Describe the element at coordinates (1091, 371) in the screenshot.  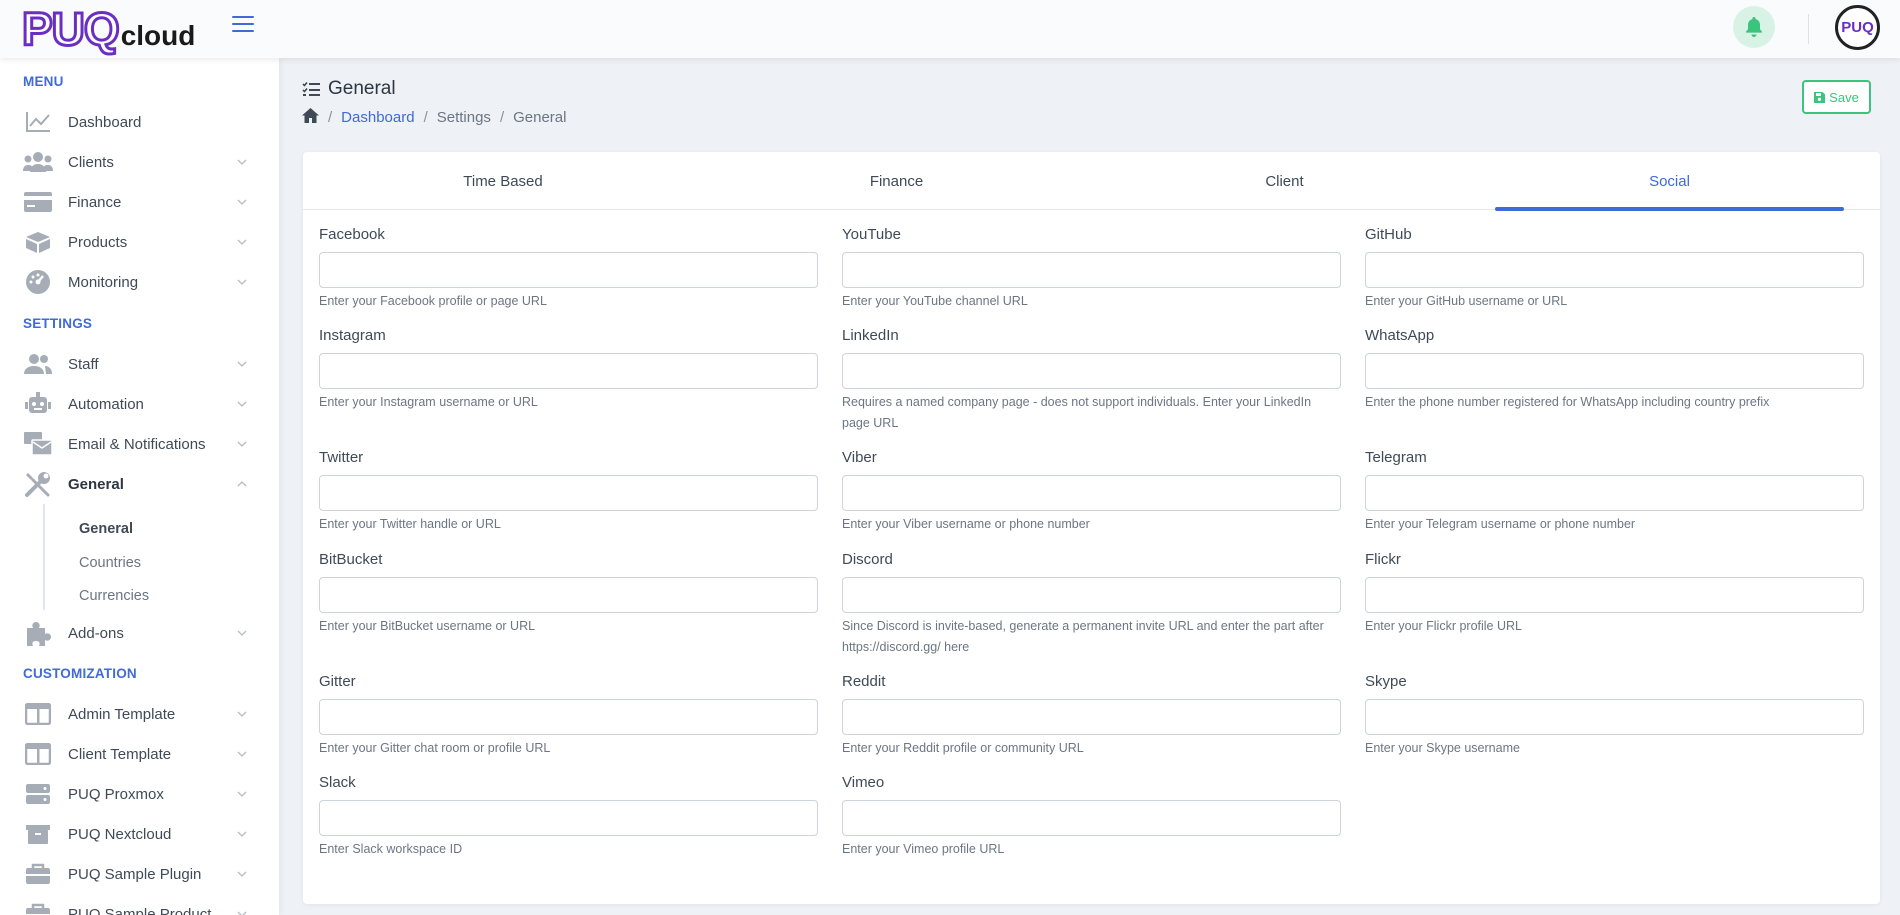
I see `linkedin-input` at that location.